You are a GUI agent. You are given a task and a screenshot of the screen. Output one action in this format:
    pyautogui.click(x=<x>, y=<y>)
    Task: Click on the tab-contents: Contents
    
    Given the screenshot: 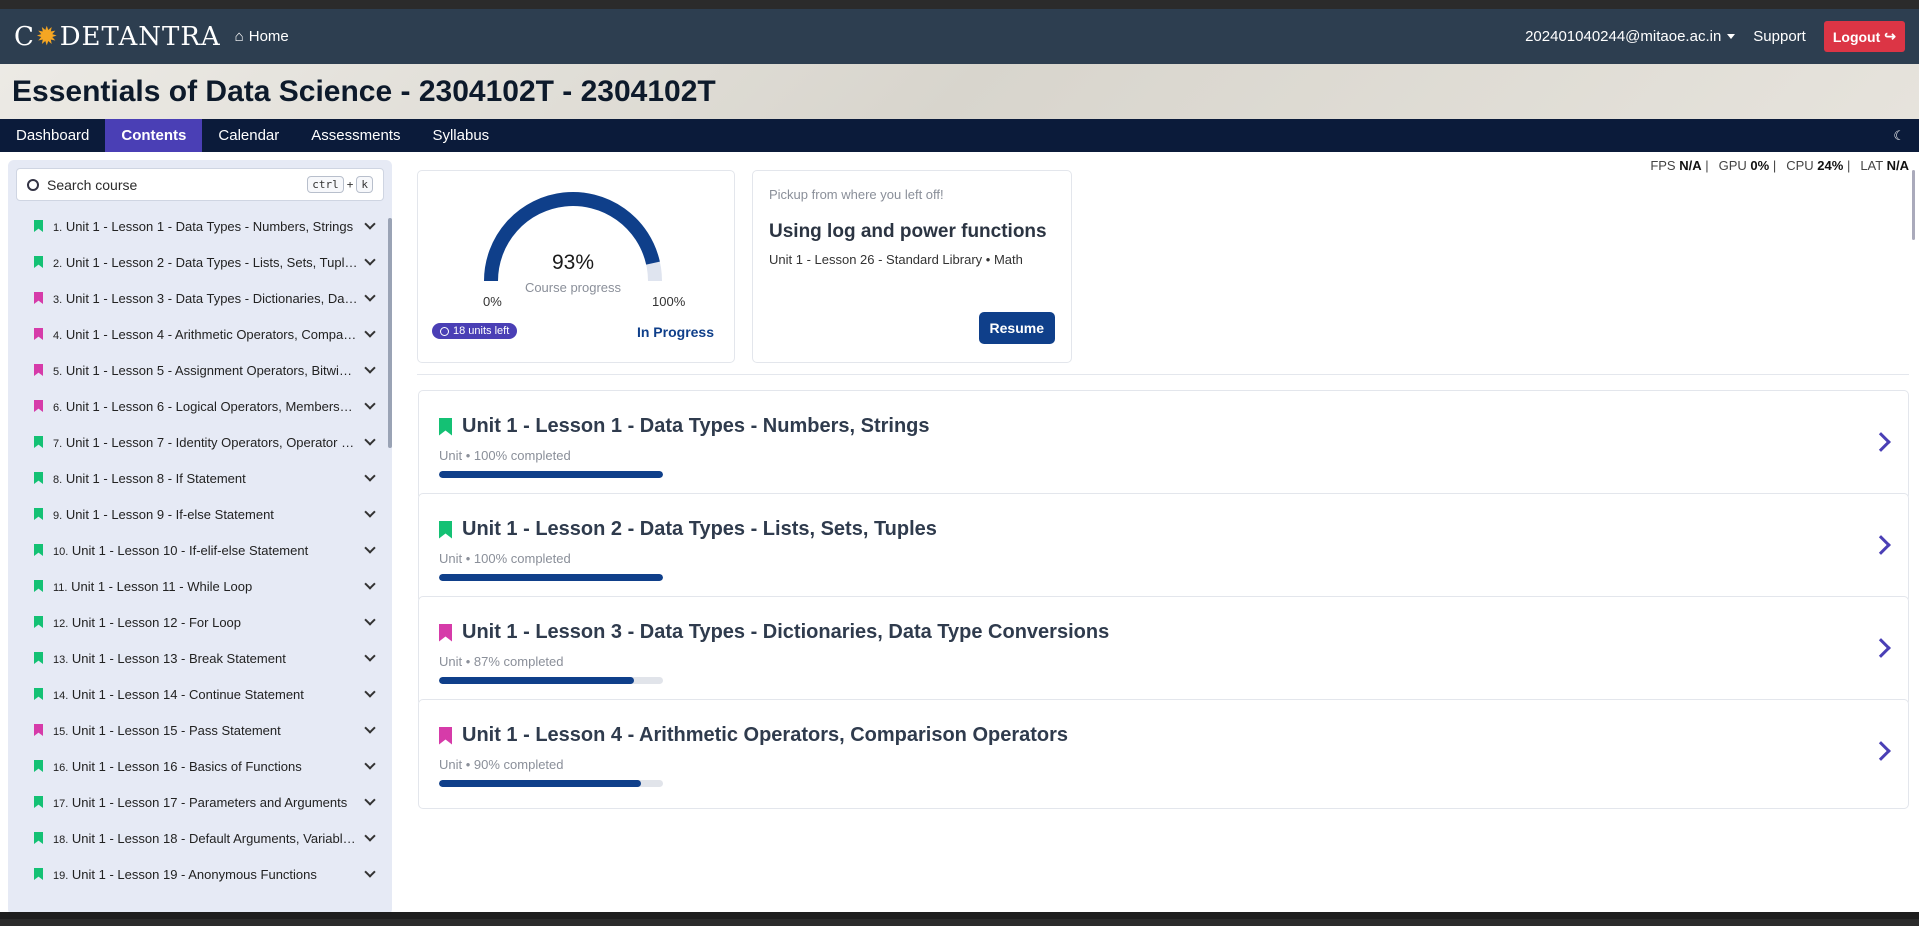 What is the action you would take?
    pyautogui.click(x=154, y=135)
    